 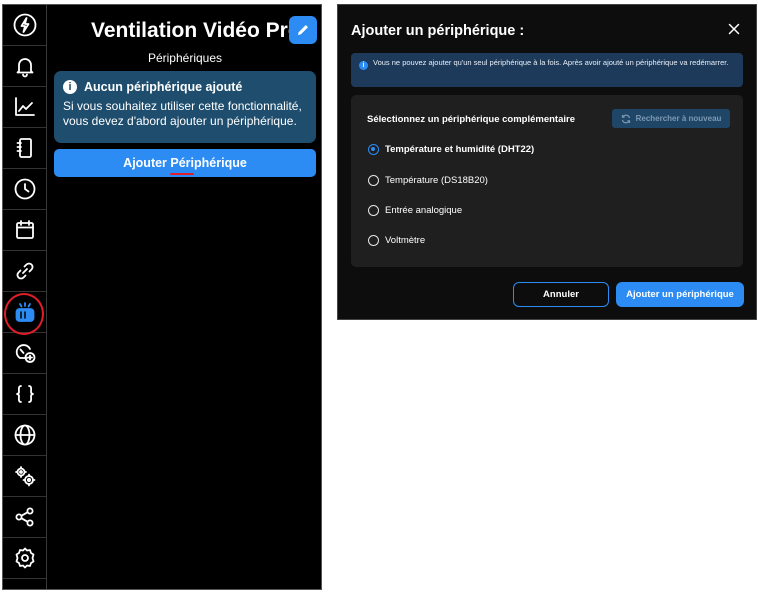 I want to click on dialog-title: Ajouter un périphérique :, so click(x=438, y=31).